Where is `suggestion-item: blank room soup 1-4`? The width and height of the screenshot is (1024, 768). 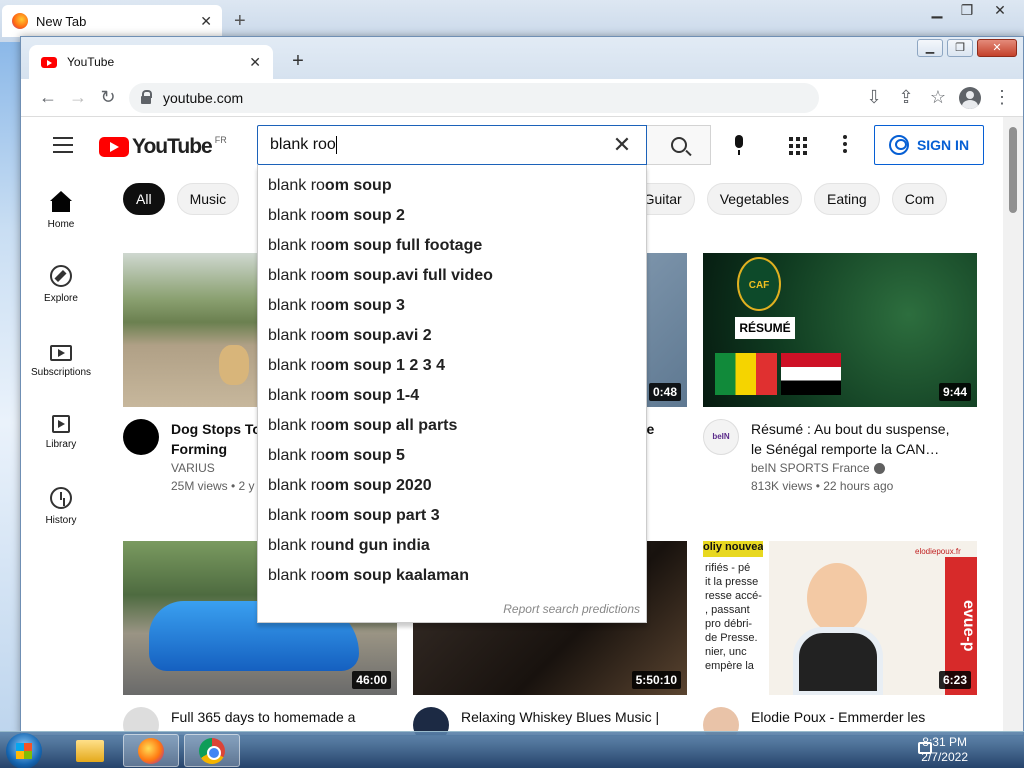
suggestion-item: blank room soup 1-4 is located at coordinates (452, 396).